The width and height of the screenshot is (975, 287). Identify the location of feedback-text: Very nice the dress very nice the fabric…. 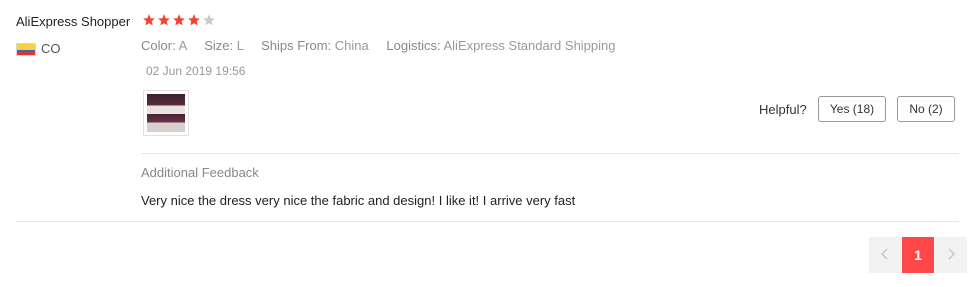
(358, 200).